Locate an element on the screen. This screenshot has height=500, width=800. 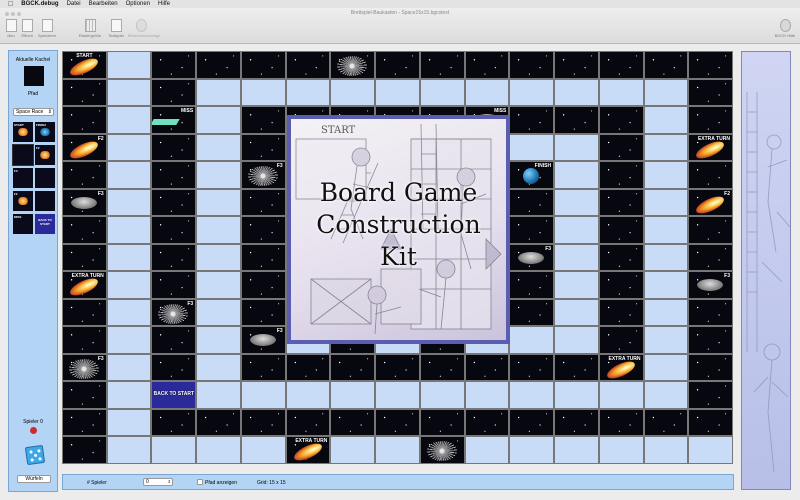
palette-tile-start: START is located at coordinates (23, 132).